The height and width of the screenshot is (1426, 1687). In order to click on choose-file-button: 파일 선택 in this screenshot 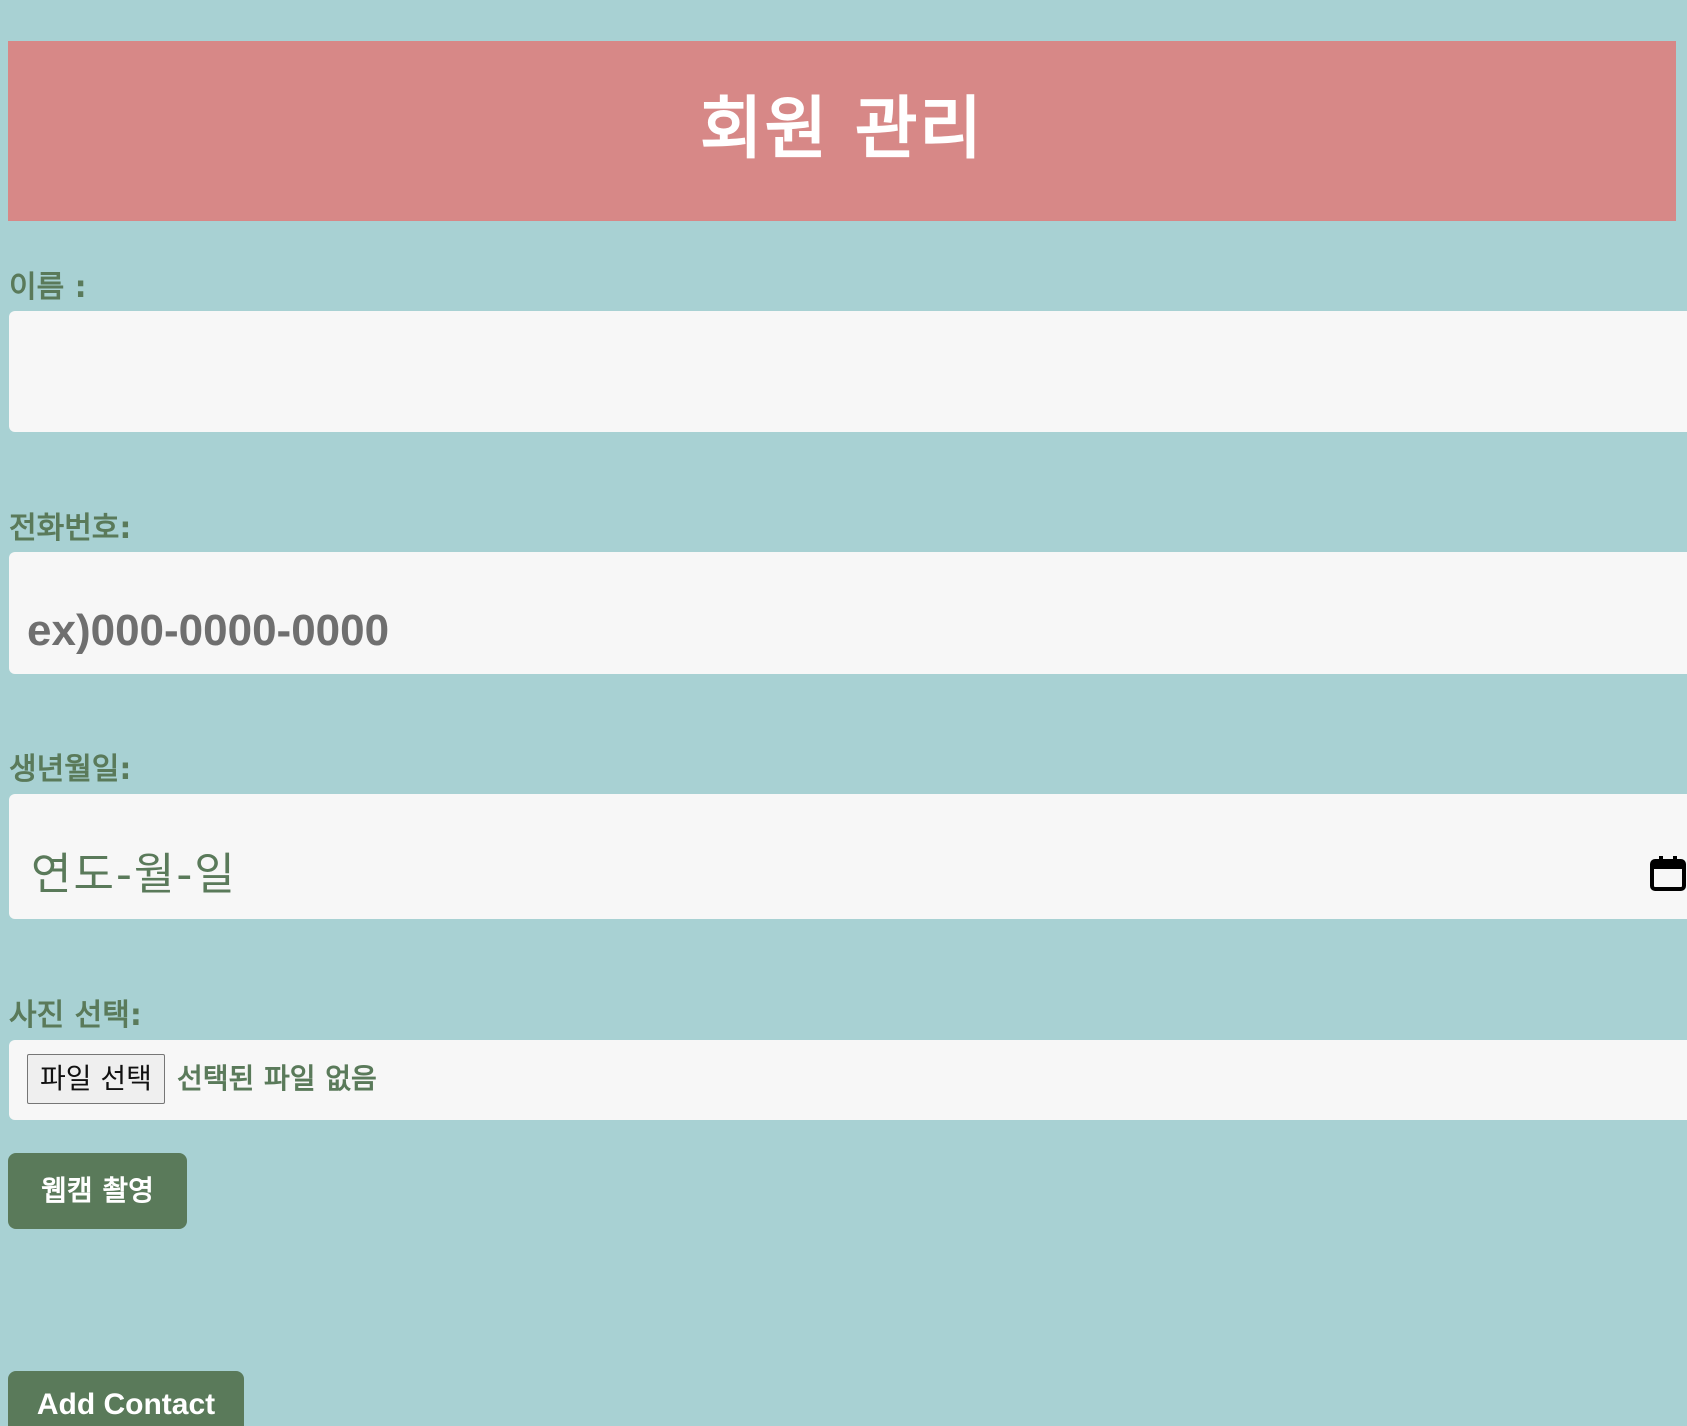, I will do `click(96, 1079)`.